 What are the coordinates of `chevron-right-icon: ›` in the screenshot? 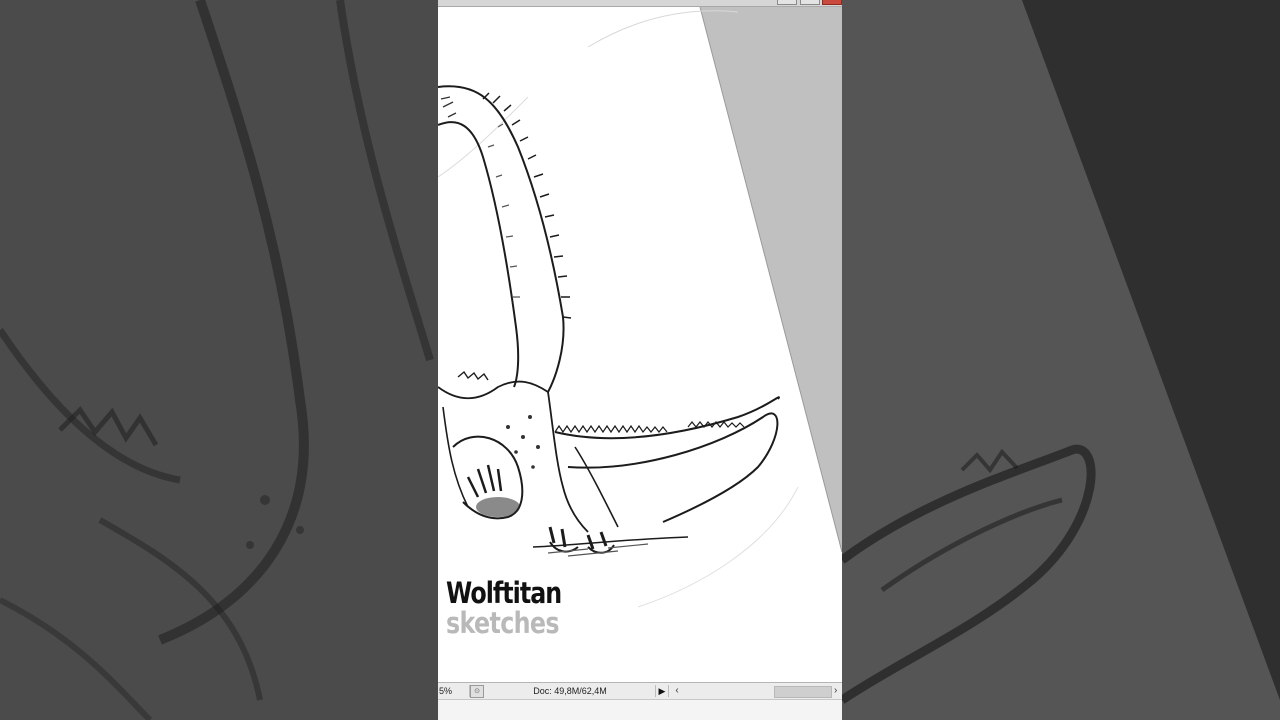 It's located at (838, 691).